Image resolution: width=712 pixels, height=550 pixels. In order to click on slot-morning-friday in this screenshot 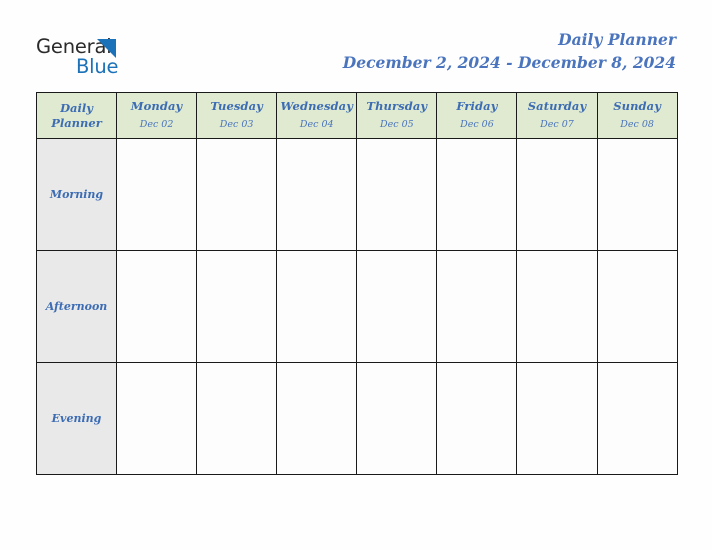, I will do `click(477, 194)`.